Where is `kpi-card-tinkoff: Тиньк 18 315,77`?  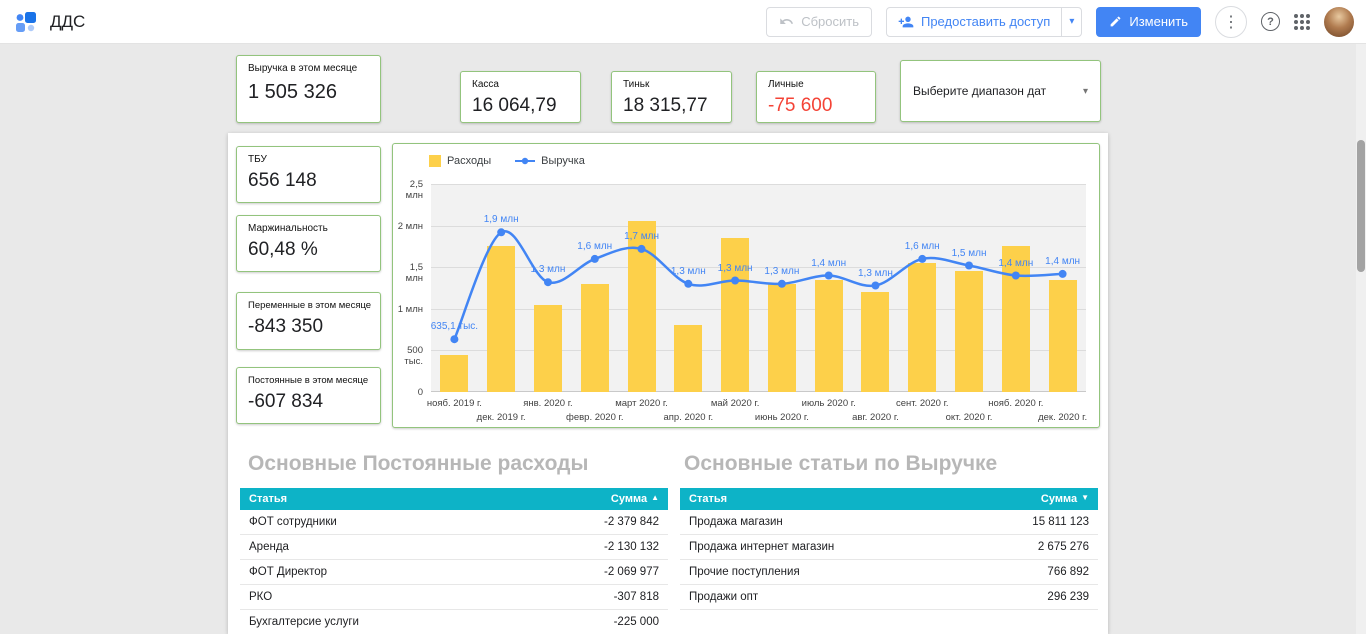 kpi-card-tinkoff: Тиньк 18 315,77 is located at coordinates (671, 97).